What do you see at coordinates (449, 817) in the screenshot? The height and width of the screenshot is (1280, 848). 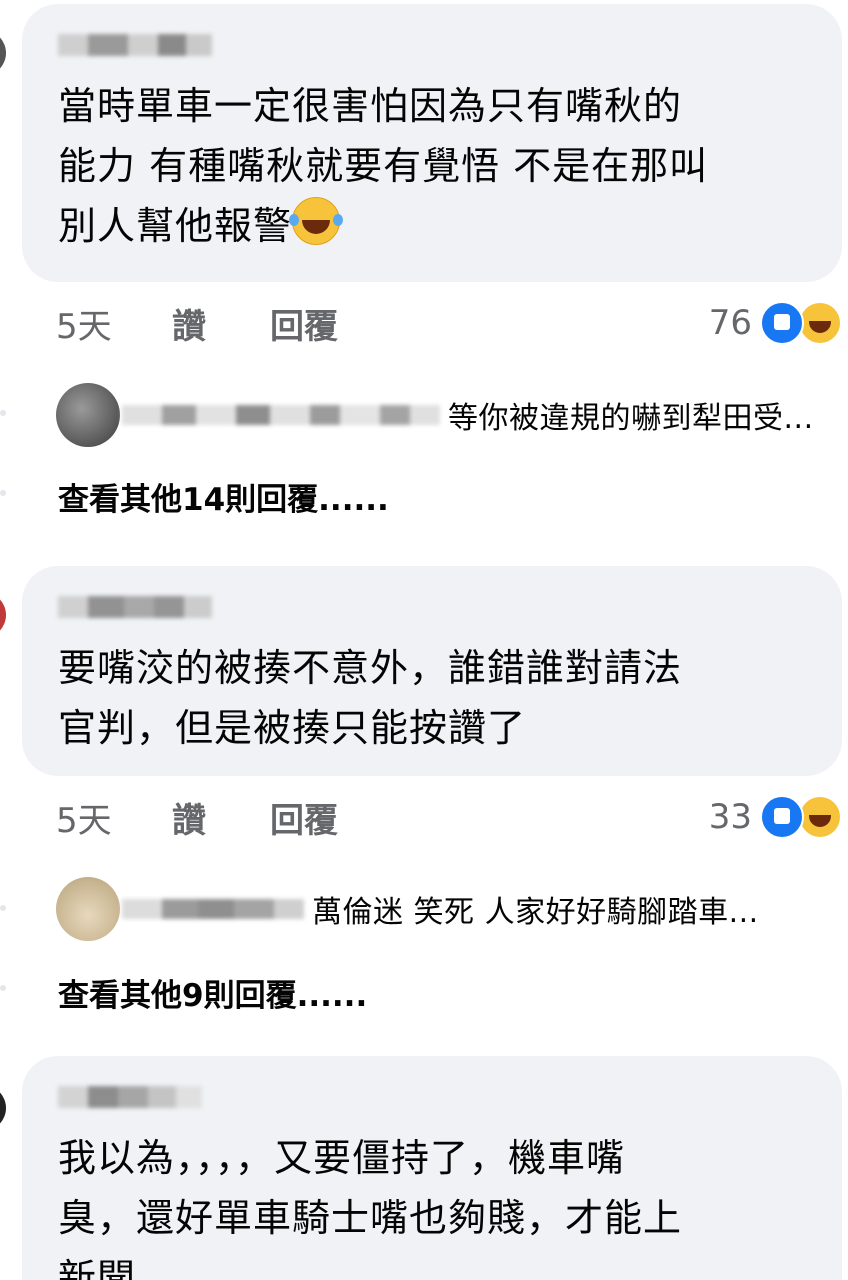 I see `comment-actions: 5天 讚 回覆 33` at bounding box center [449, 817].